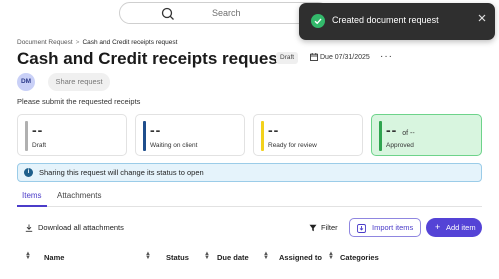  I want to click on status-count: -- of --, so click(400, 130).